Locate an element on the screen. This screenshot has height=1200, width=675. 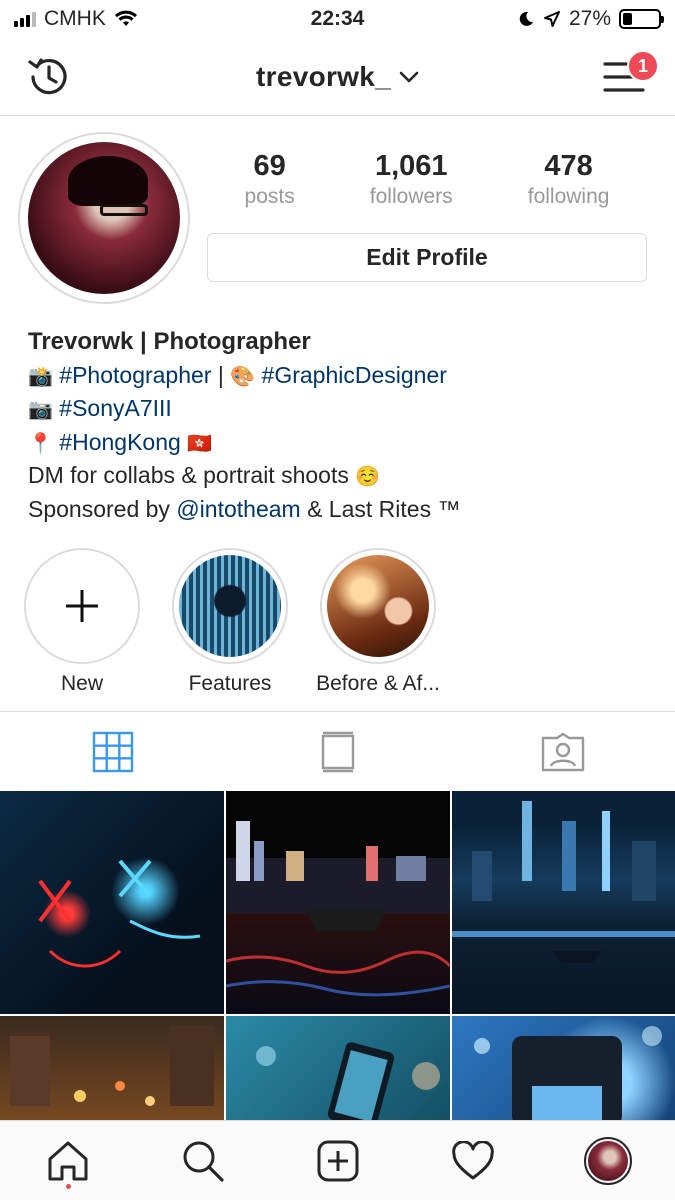
stat-following: 478 following is located at coordinates (569, 179).